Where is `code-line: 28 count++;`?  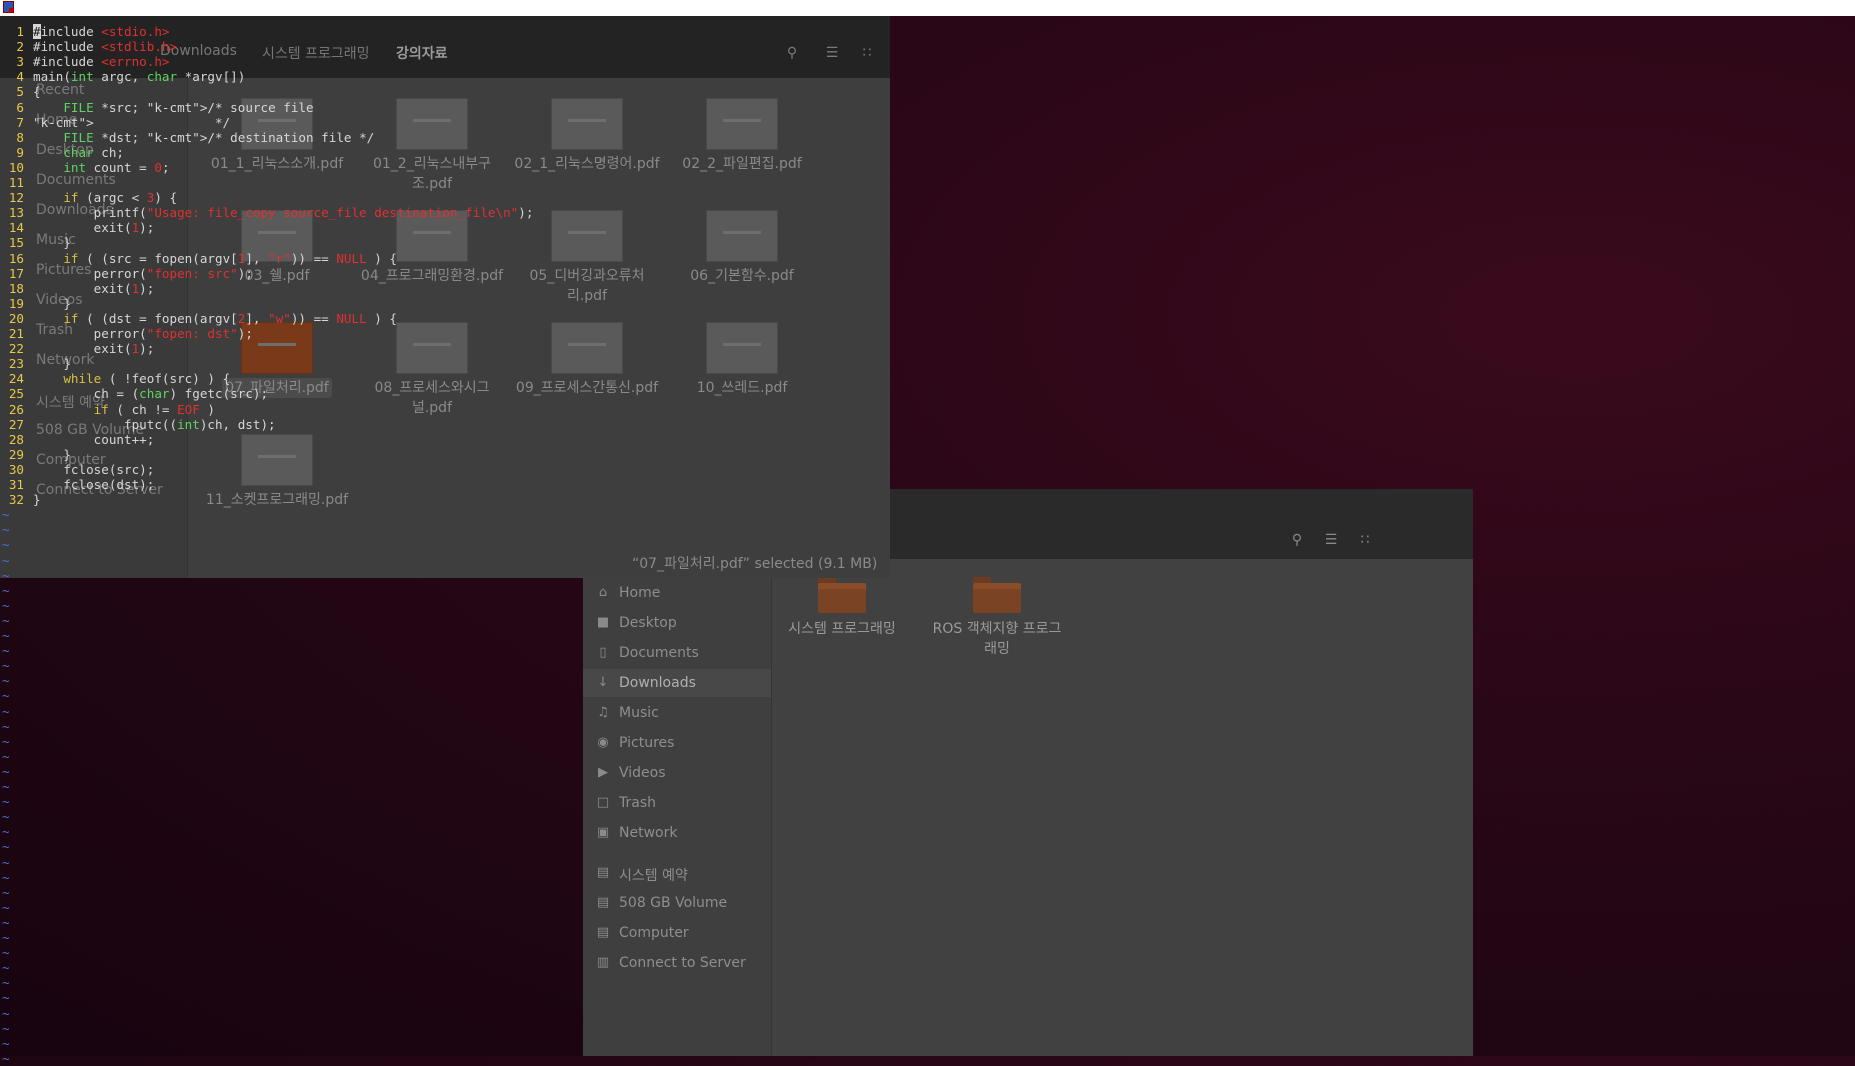
code-line: 28 count++; is located at coordinates (77, 439).